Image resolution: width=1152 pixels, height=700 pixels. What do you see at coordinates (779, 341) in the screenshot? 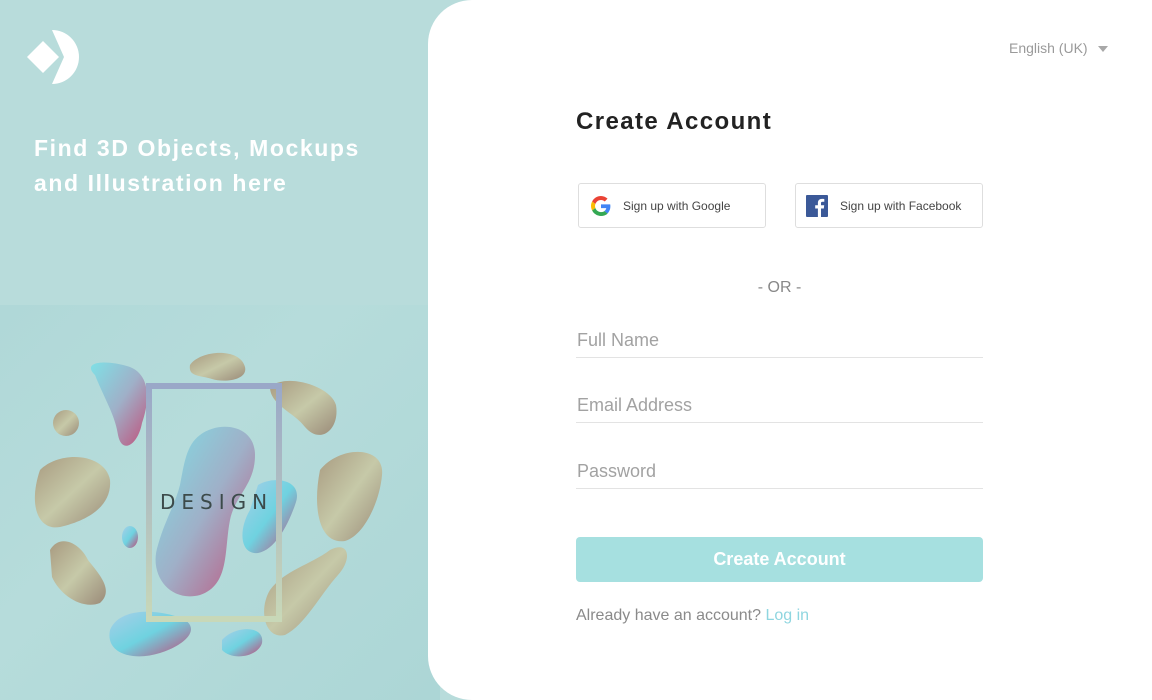
I see `full-name-field` at bounding box center [779, 341].